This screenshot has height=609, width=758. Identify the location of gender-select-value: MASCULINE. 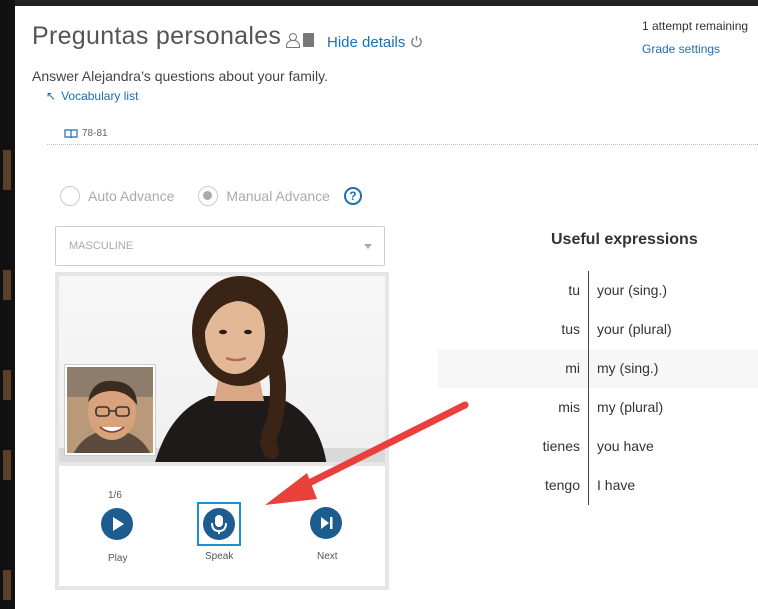
(101, 246).